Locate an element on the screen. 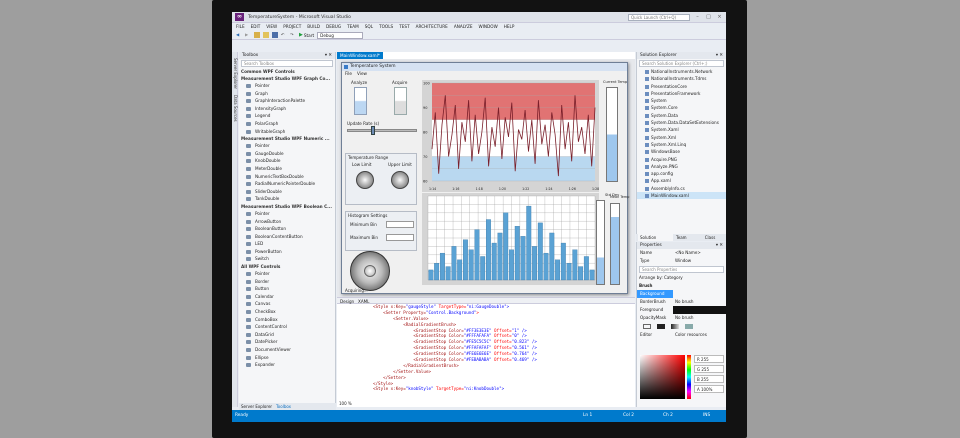 This screenshot has height=438, width=960. property-row: Background is located at coordinates (681, 294).